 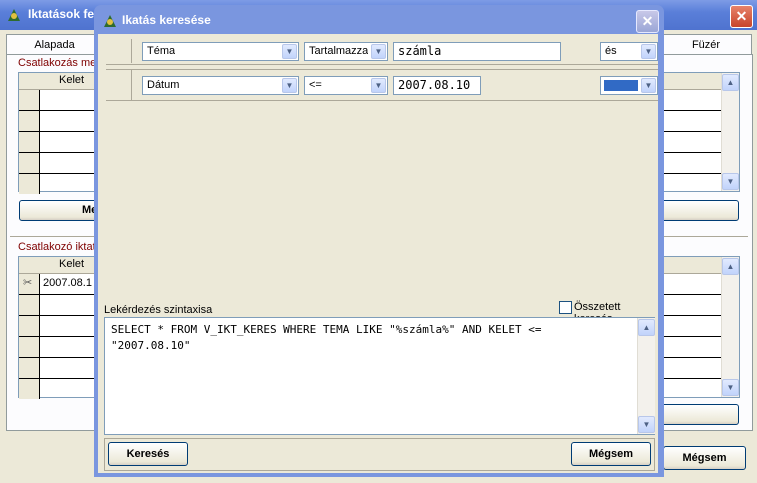 I want to click on tab-label: Füzér, so click(x=706, y=45).